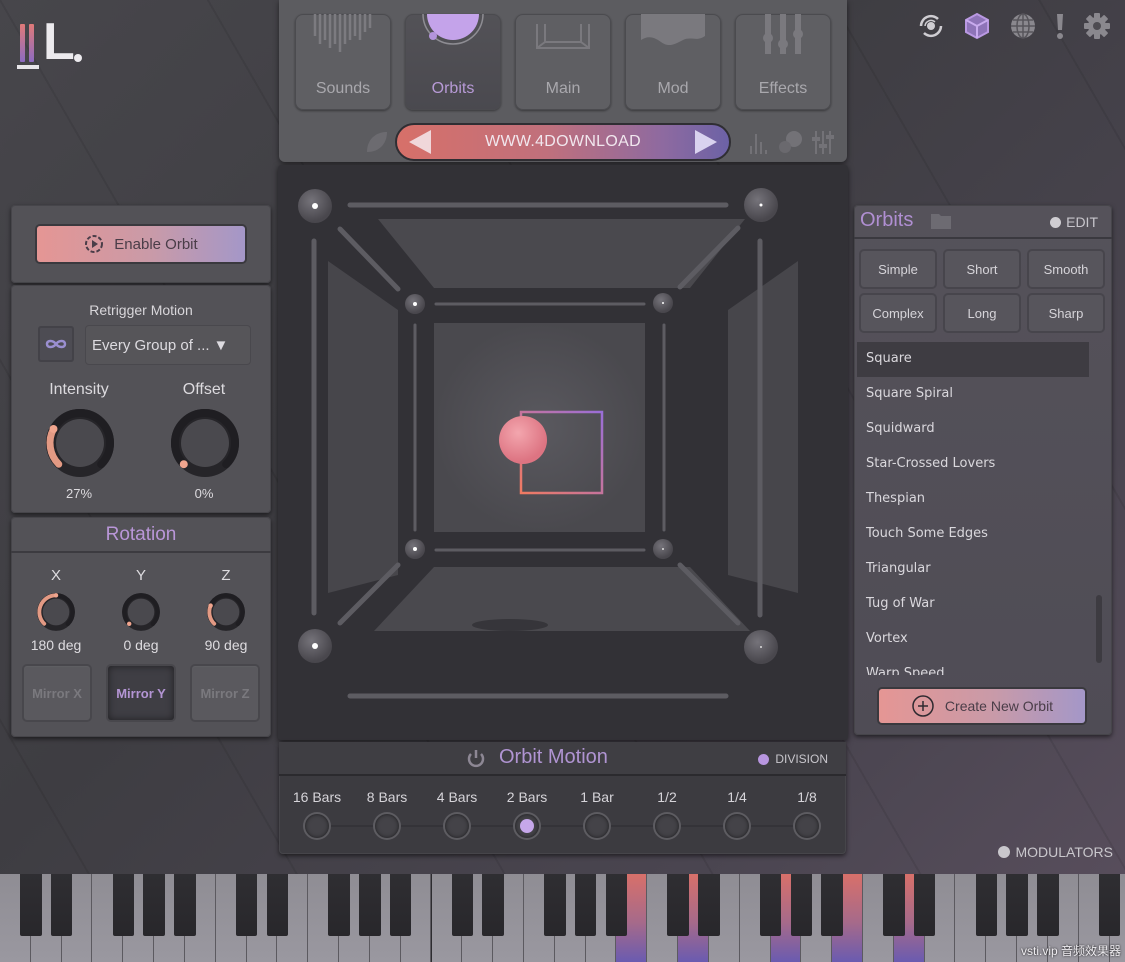 The width and height of the screenshot is (1125, 962). What do you see at coordinates (898, 269) in the screenshot?
I see `category-simple-button: Simple` at bounding box center [898, 269].